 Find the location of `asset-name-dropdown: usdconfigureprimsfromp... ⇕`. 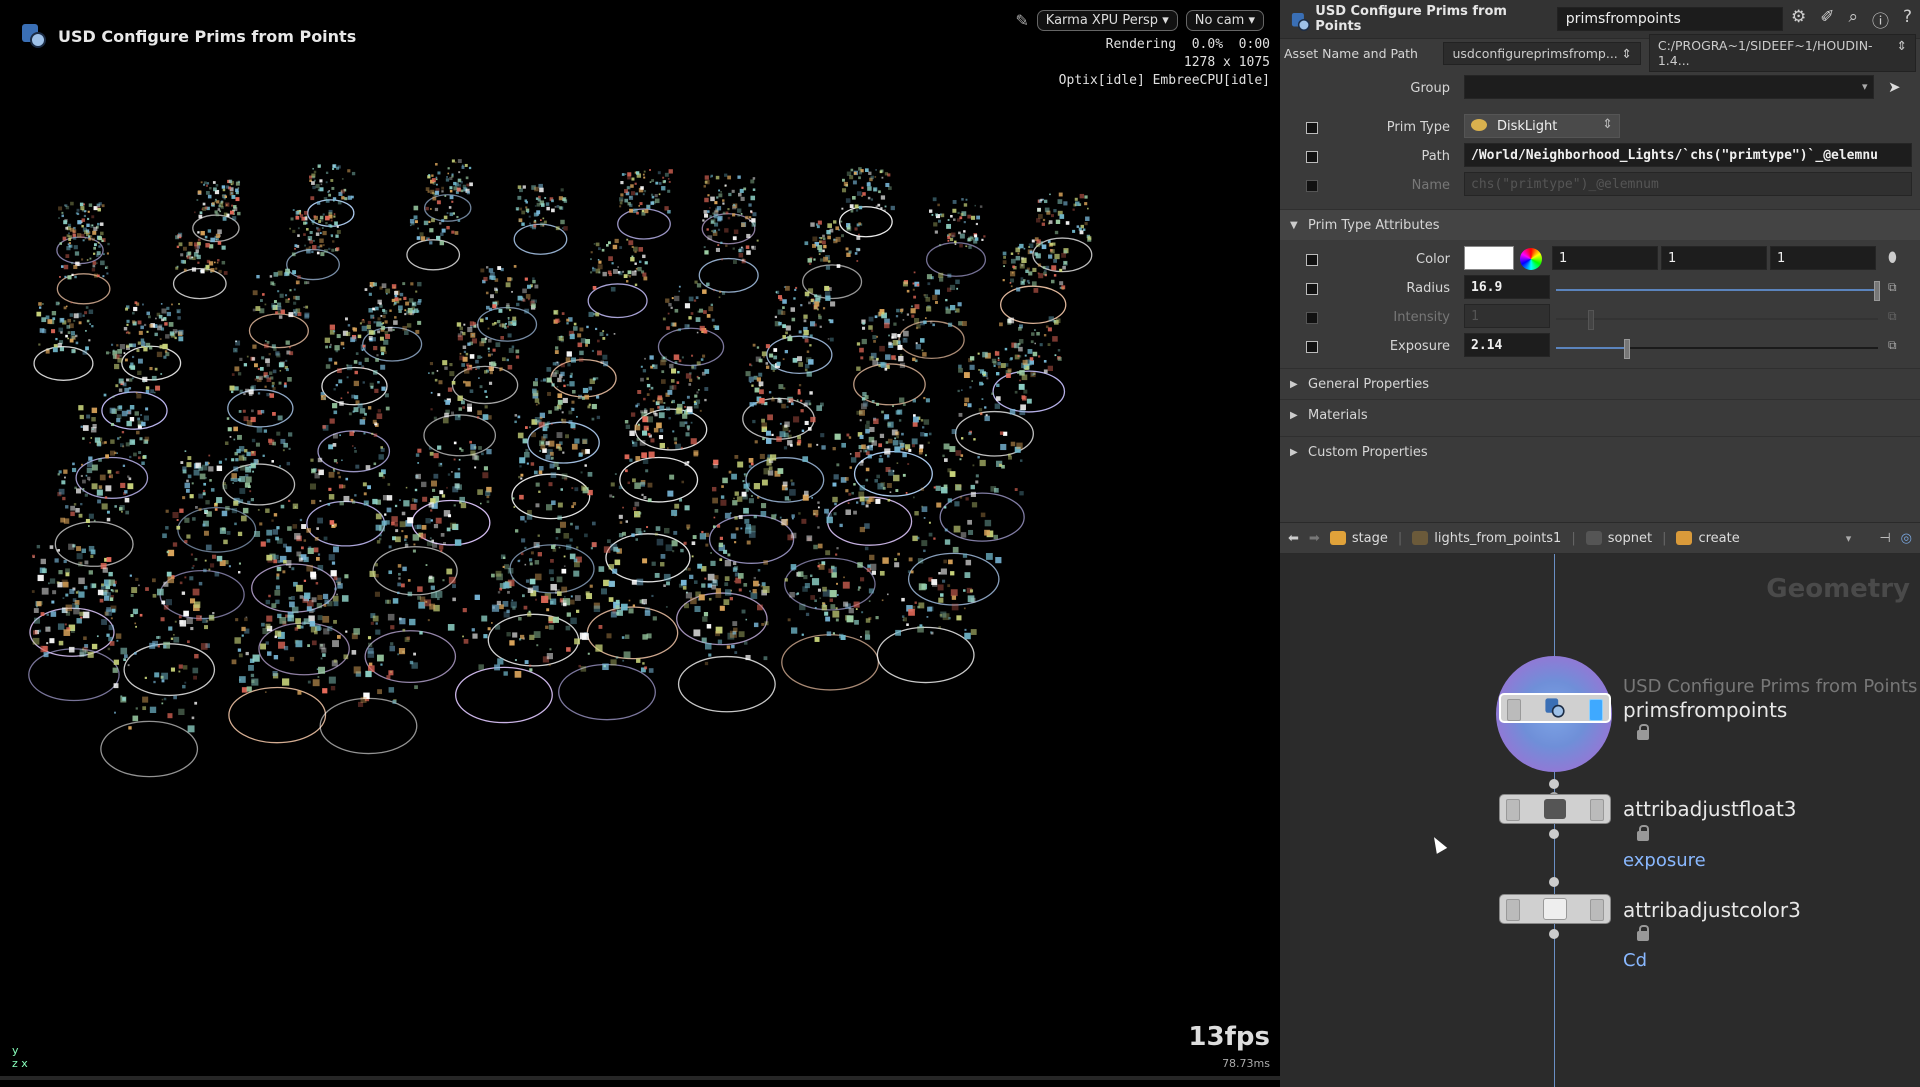

asset-name-dropdown: usdconfigureprimsfromp... ⇕ is located at coordinates (1542, 53).